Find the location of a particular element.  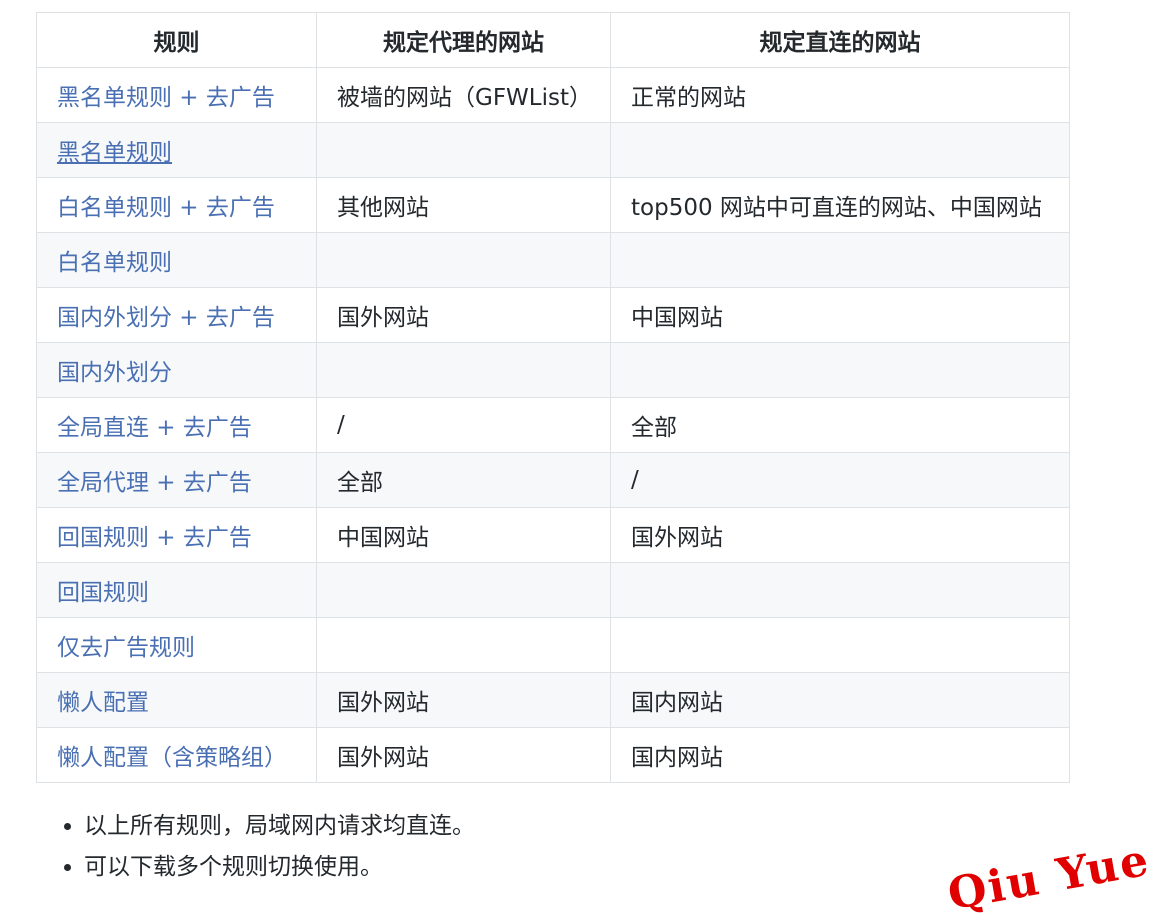

table-header-row: 规则 规定代理的网站 规定直连的网站 is located at coordinates (553, 40).